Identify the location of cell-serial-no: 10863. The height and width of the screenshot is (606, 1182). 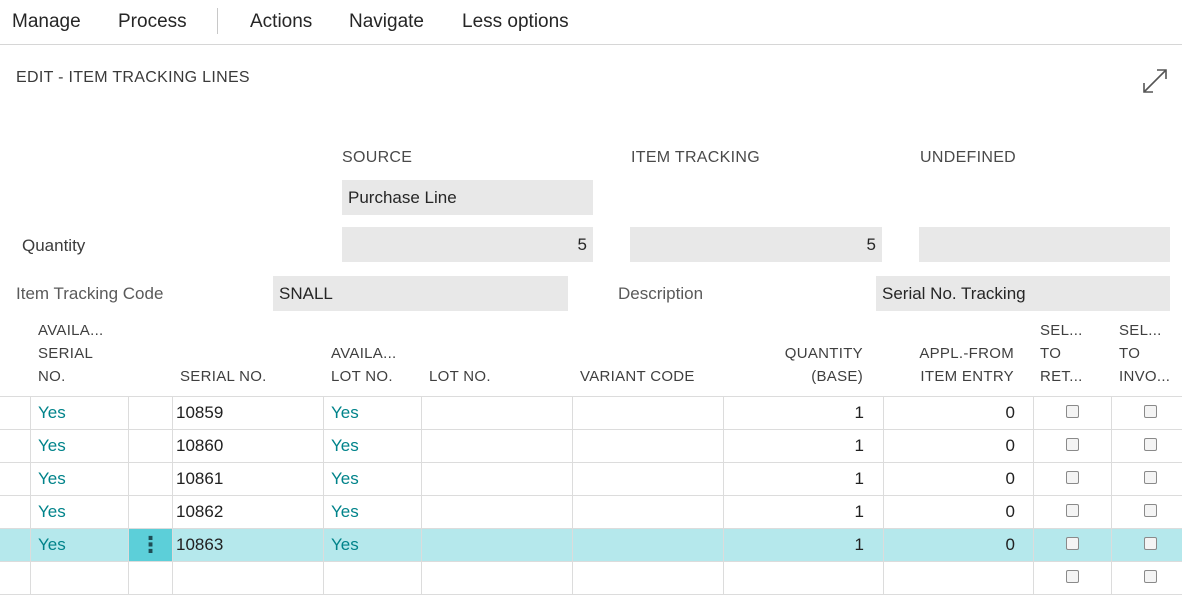
(199, 544).